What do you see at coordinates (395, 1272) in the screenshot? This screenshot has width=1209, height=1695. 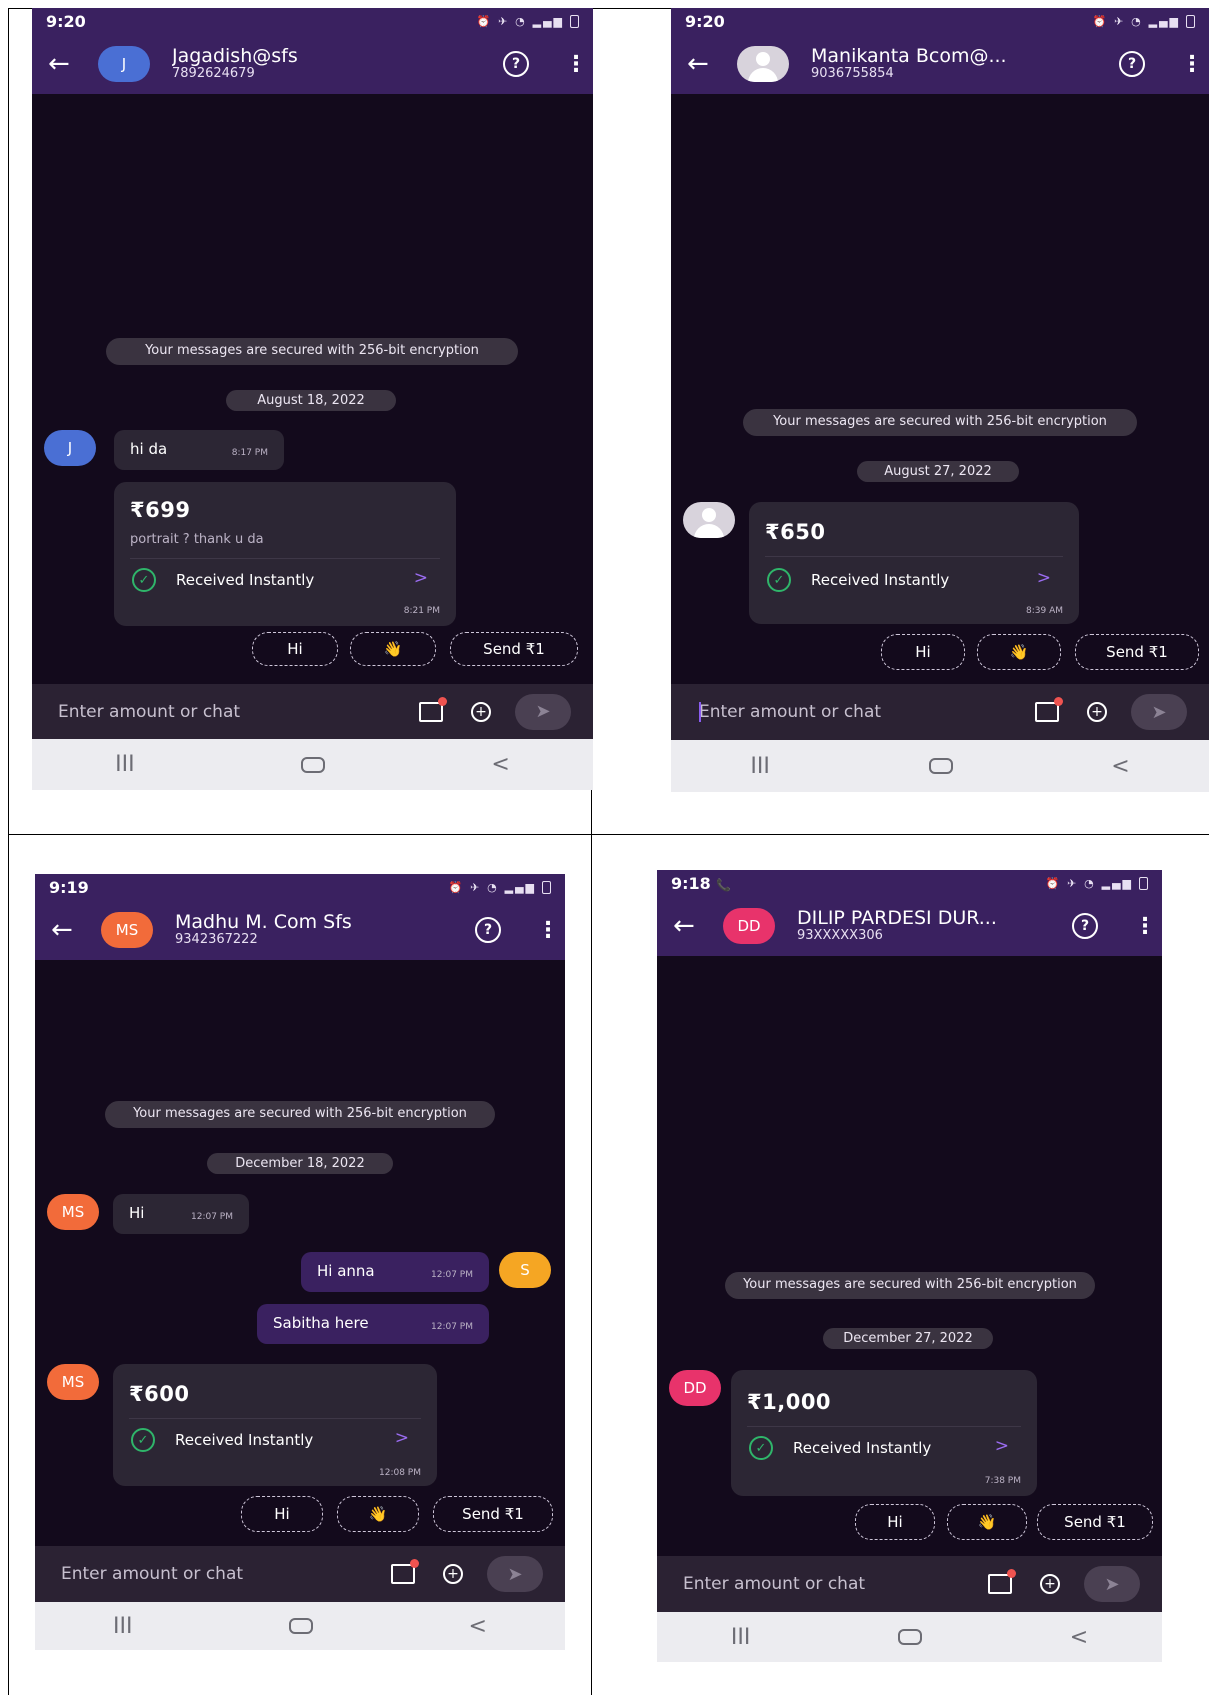 I see `sent-message-bubble: Hi anna 12:07 PM` at bounding box center [395, 1272].